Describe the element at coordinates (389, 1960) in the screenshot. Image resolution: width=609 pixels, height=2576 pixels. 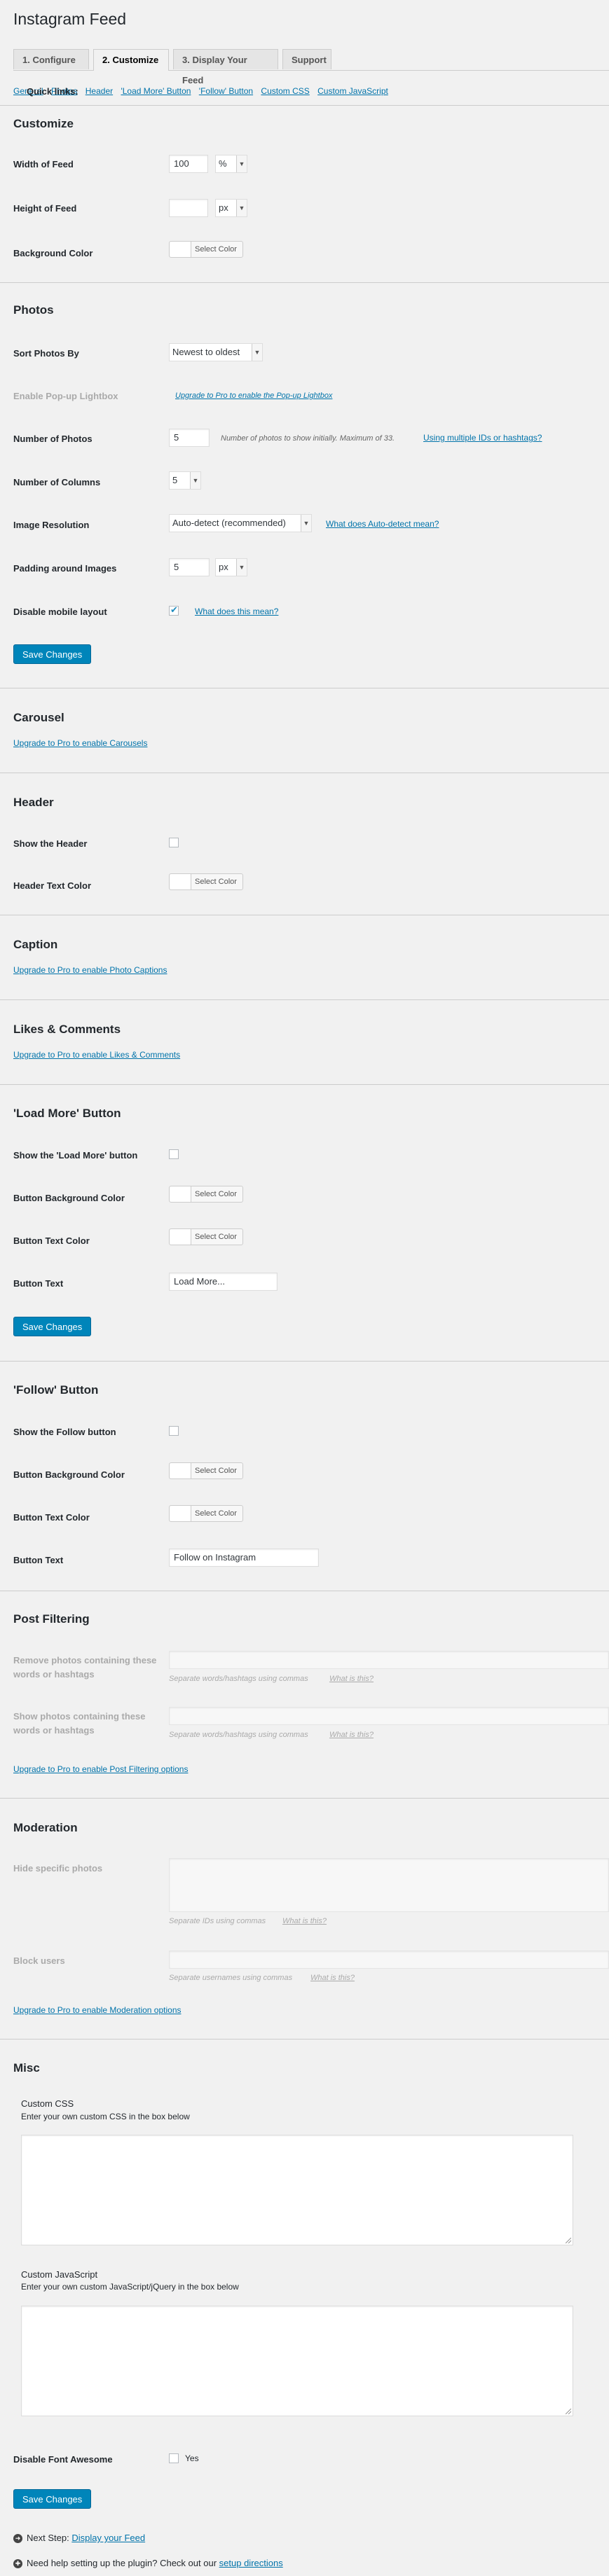
I see `block-users-input` at that location.